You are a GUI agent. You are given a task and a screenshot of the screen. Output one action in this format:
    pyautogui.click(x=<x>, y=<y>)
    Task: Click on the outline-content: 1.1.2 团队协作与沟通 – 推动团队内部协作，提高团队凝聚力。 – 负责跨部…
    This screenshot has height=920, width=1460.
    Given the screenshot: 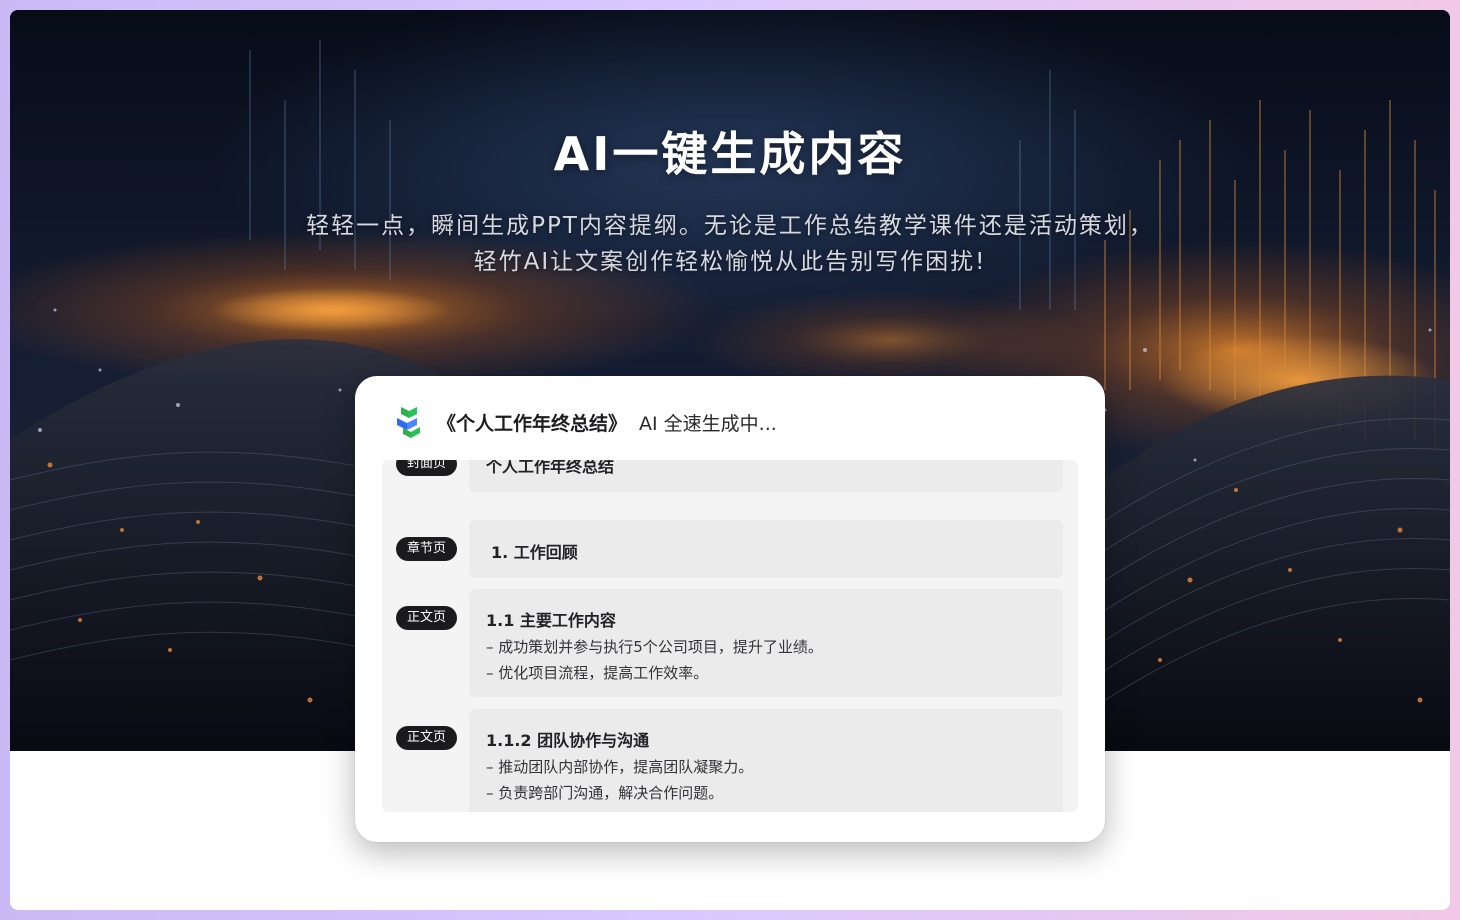 What is the action you would take?
    pyautogui.click(x=766, y=760)
    